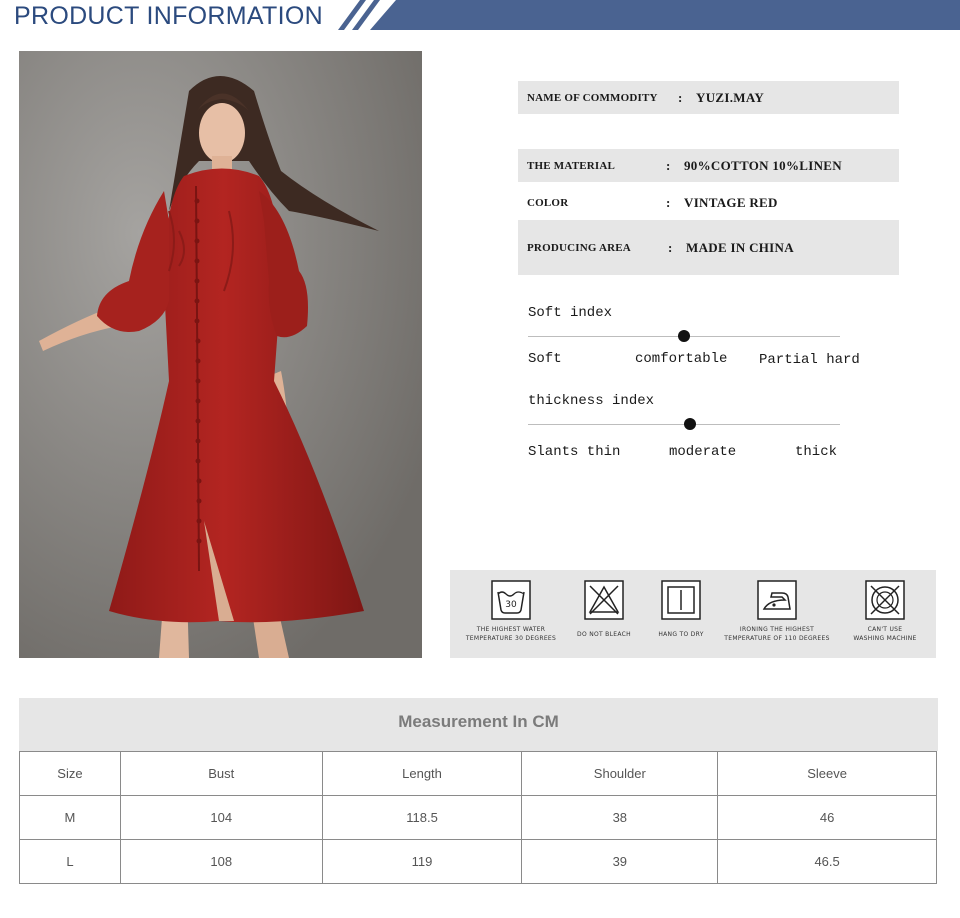 Image resolution: width=960 pixels, height=918 pixels. Describe the element at coordinates (579, 248) in the screenshot. I see `spec-label: PRODUCING AREA` at that location.